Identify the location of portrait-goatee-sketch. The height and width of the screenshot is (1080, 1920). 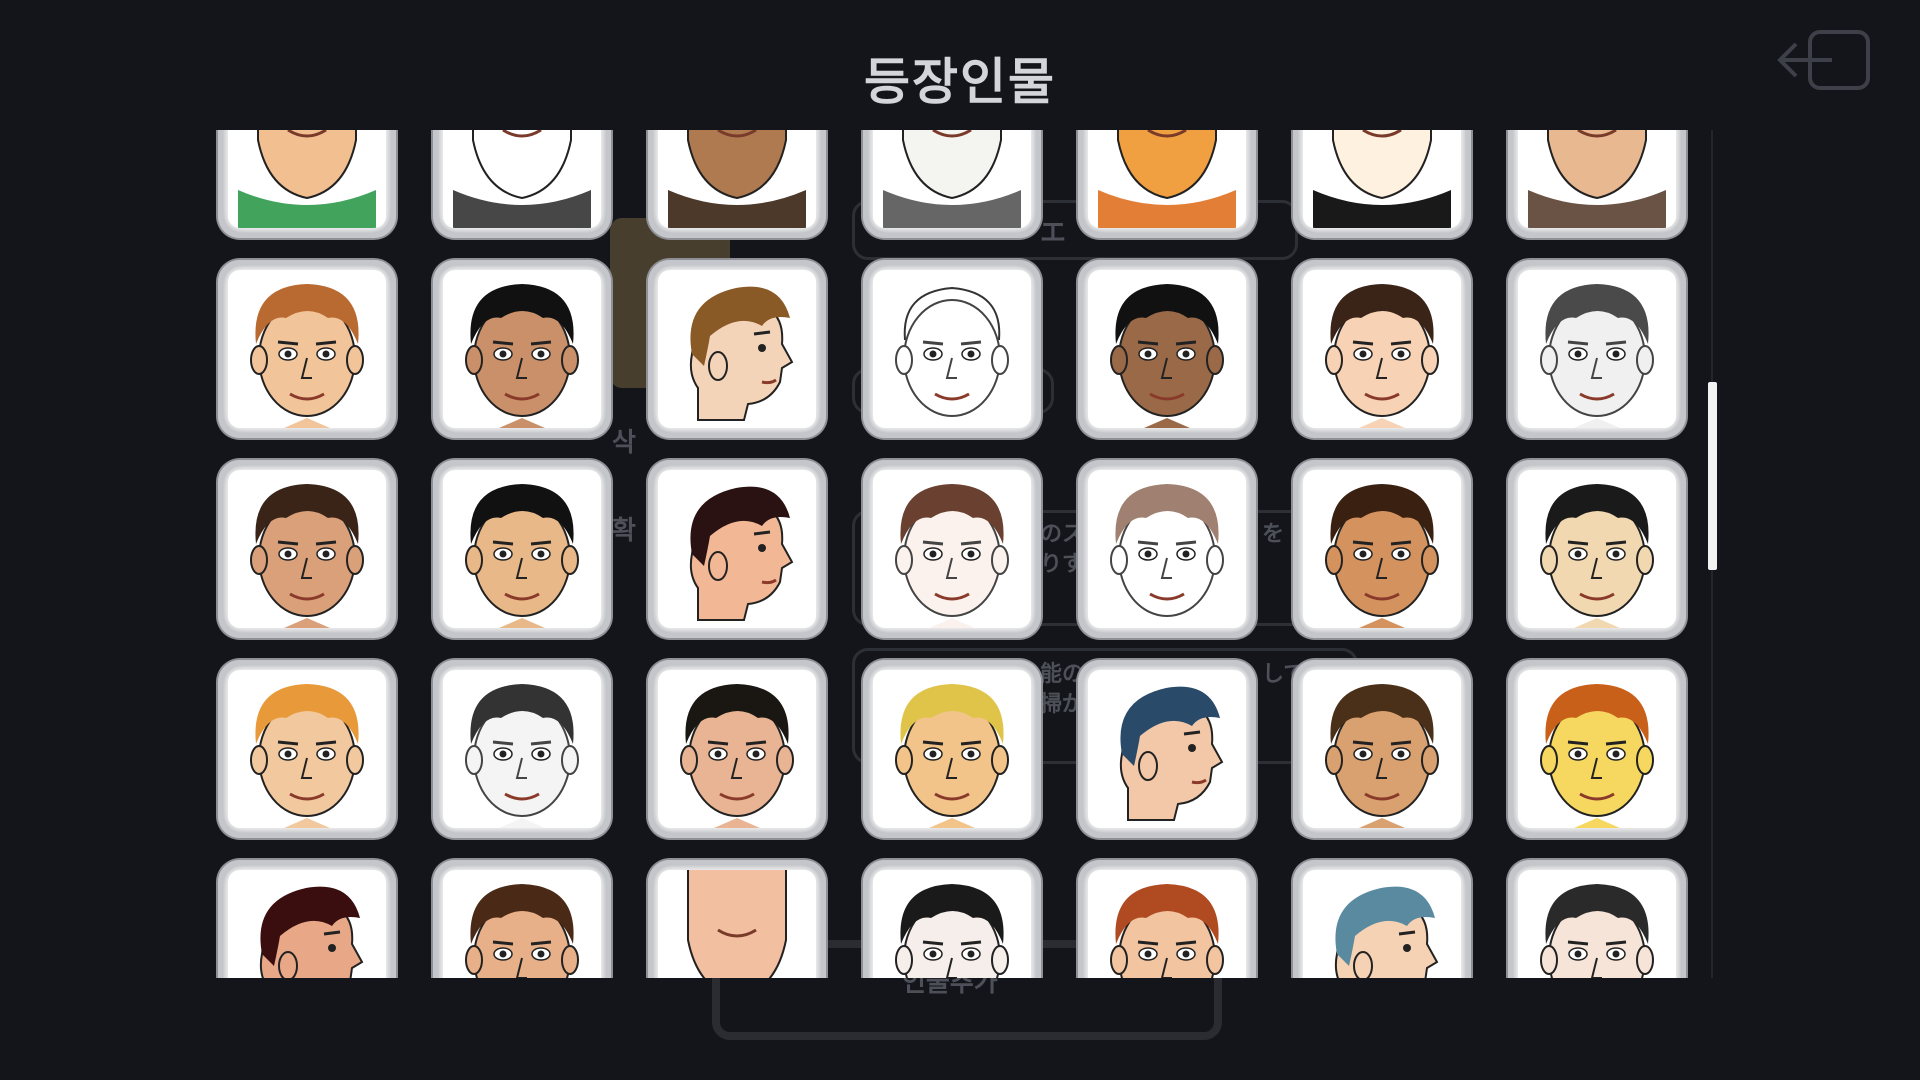
(952, 549).